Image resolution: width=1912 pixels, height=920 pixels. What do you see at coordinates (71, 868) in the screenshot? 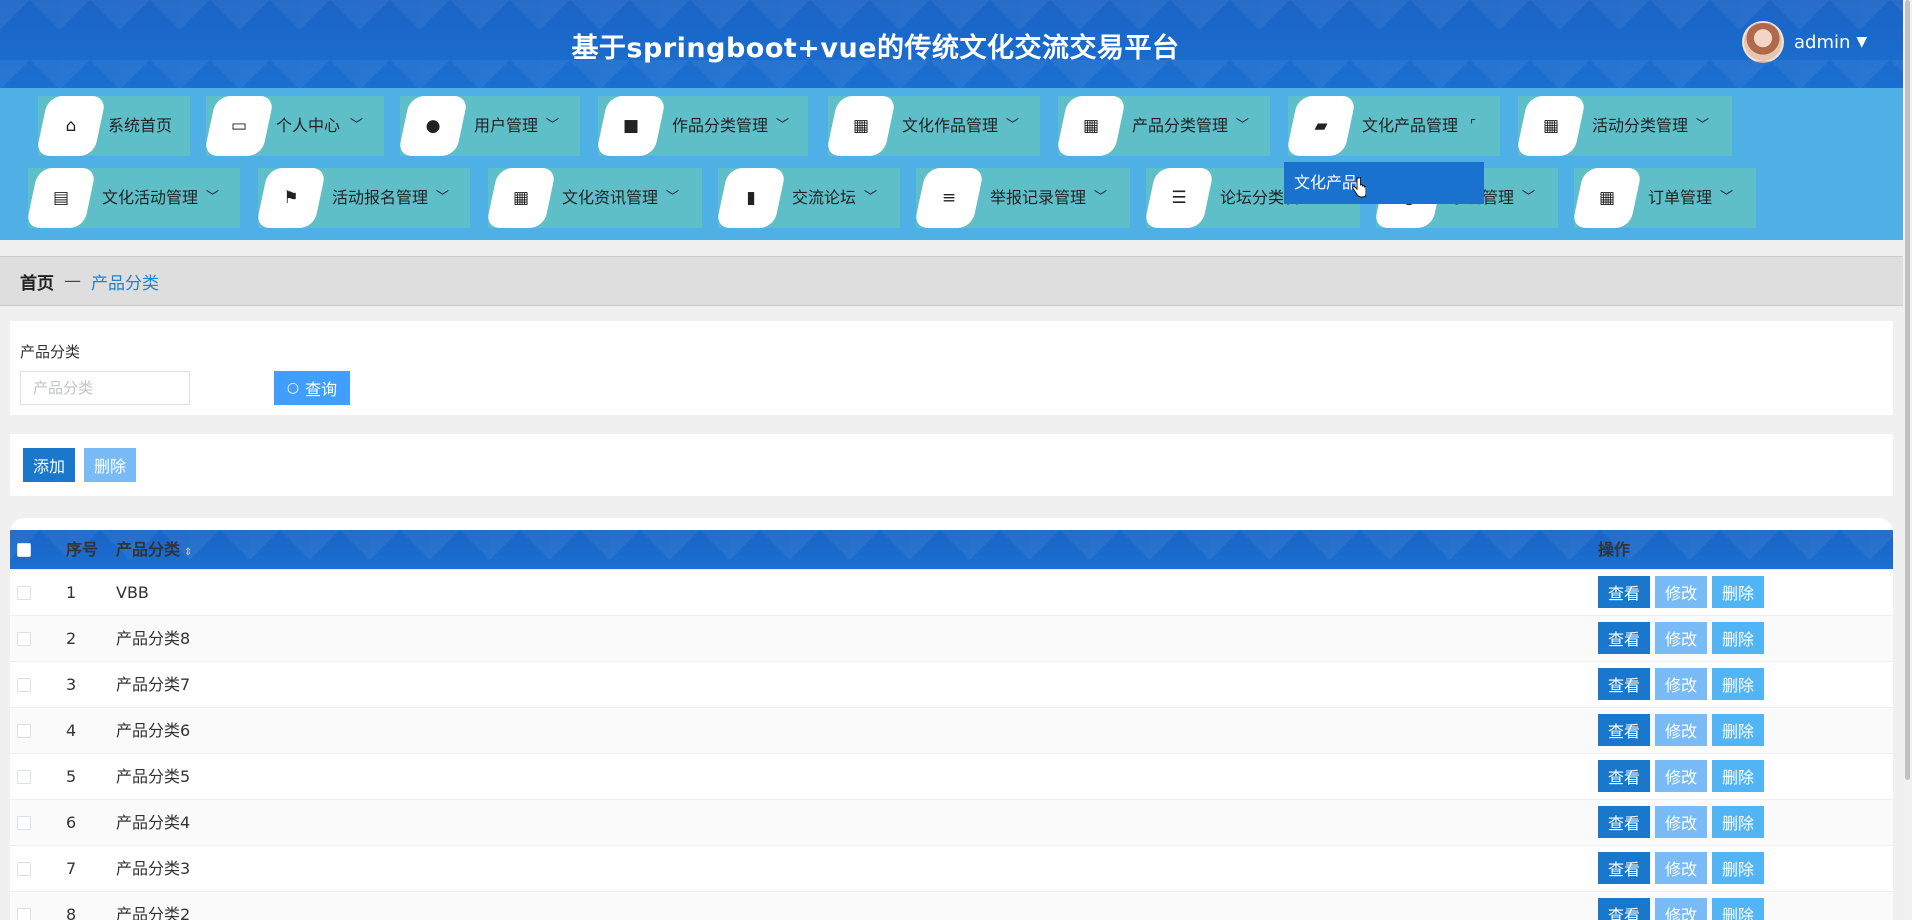
I see `row-no: 7` at bounding box center [71, 868].